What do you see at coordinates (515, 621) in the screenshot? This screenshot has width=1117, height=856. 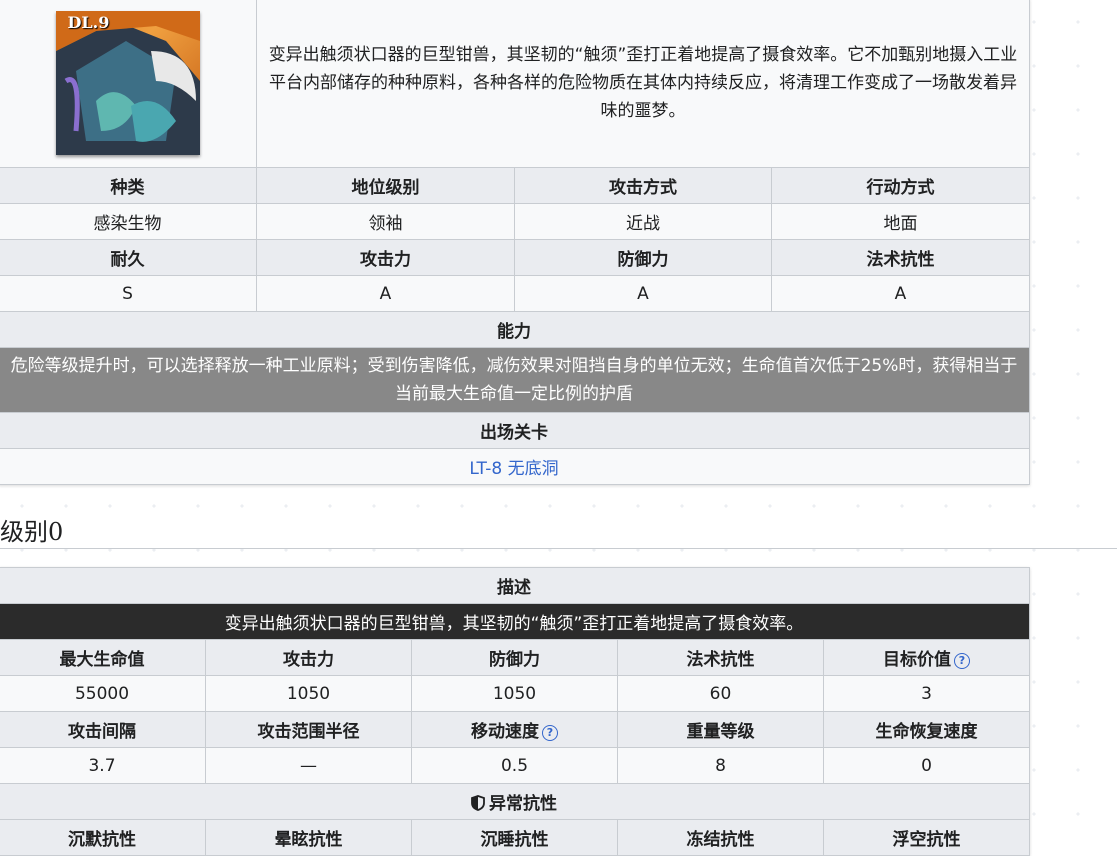 I see `level-desc-text: 变异出触须状口器的巨型钳兽，其坚韧的“触须”歪打正着地提高了摄食效率。` at bounding box center [515, 621].